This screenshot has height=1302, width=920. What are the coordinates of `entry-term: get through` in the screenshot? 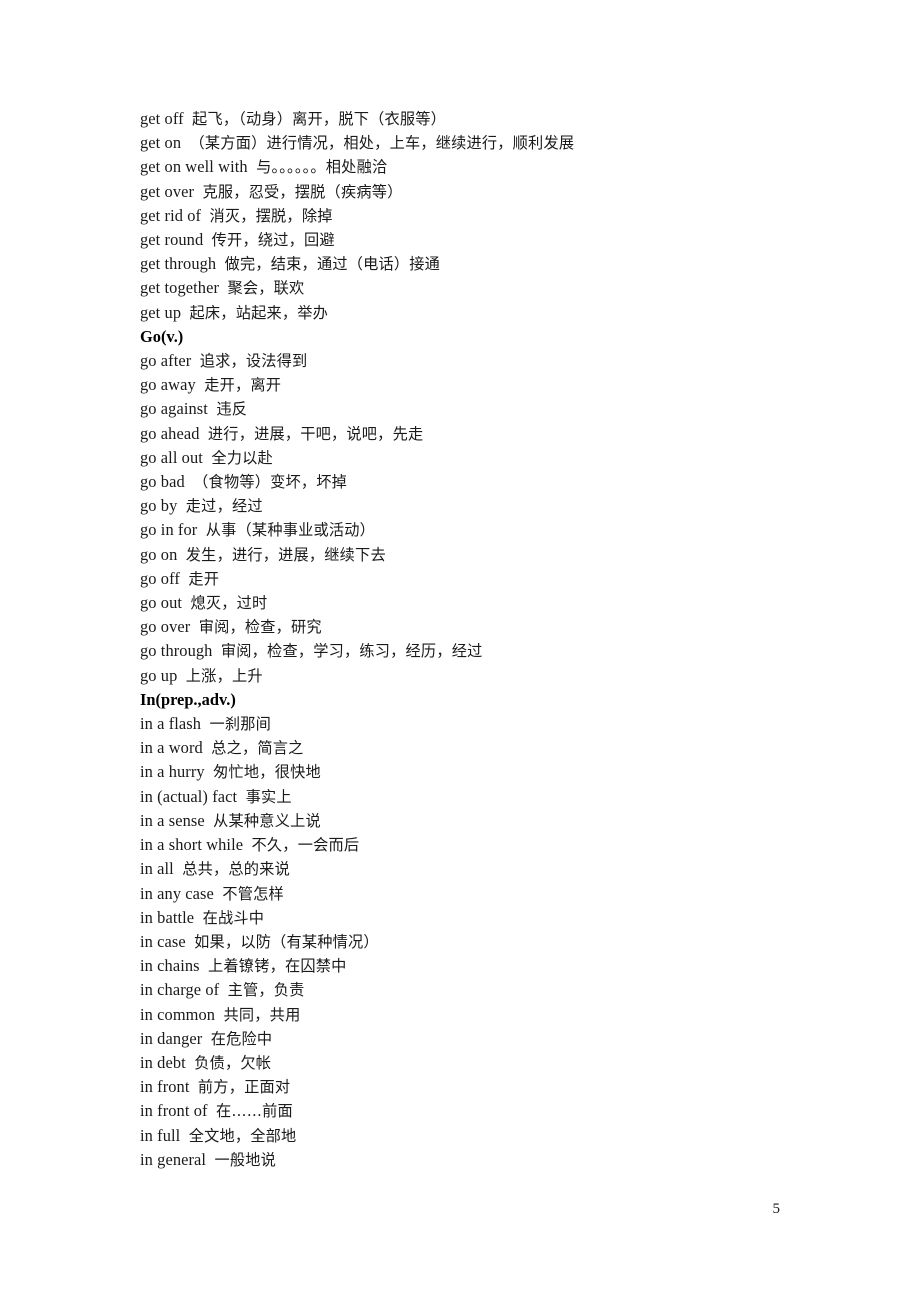 It's located at (178, 264).